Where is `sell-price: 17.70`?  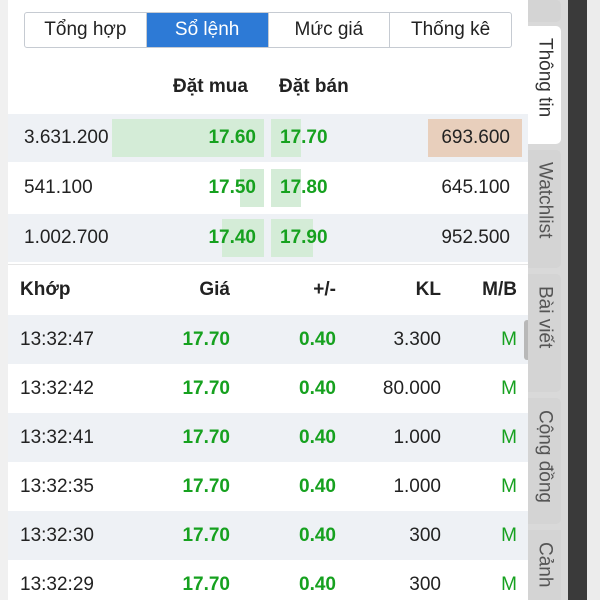 sell-price: 17.70 is located at coordinates (304, 137).